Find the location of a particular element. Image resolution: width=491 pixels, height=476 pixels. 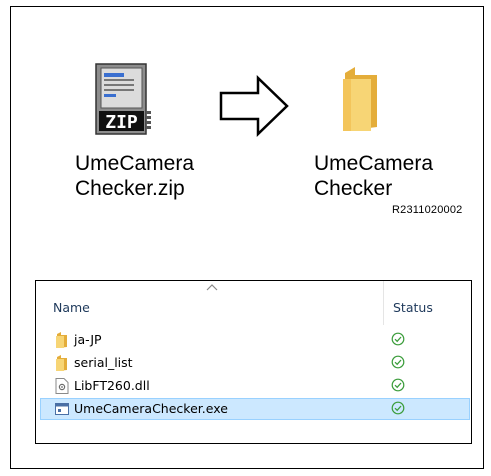

file-name: ja-JP is located at coordinates (88, 339).